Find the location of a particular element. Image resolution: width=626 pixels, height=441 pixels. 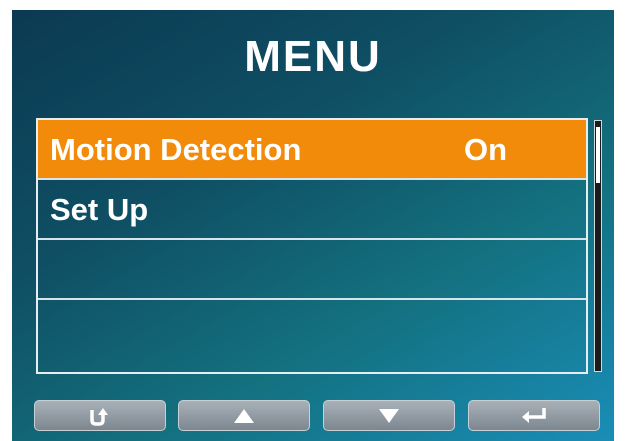

enter-button is located at coordinates (534, 415).